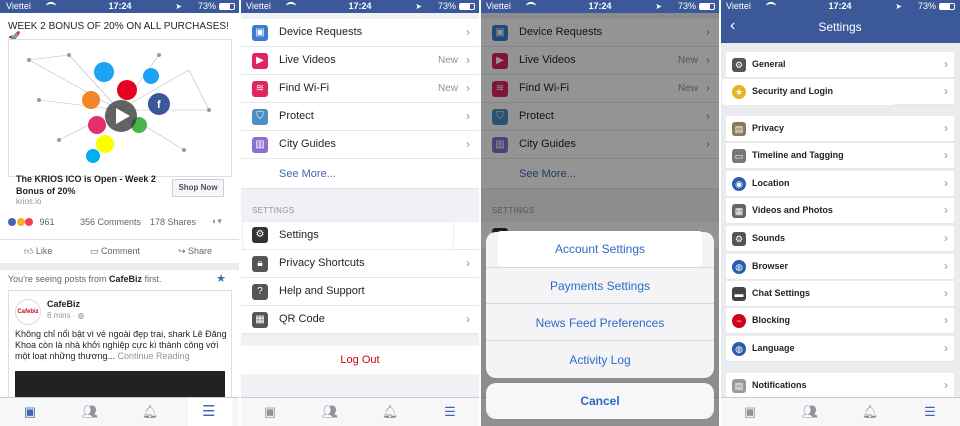 This screenshot has width=960, height=426. I want to click on settings-item-blocking: − Blocking ›, so click(840, 321).